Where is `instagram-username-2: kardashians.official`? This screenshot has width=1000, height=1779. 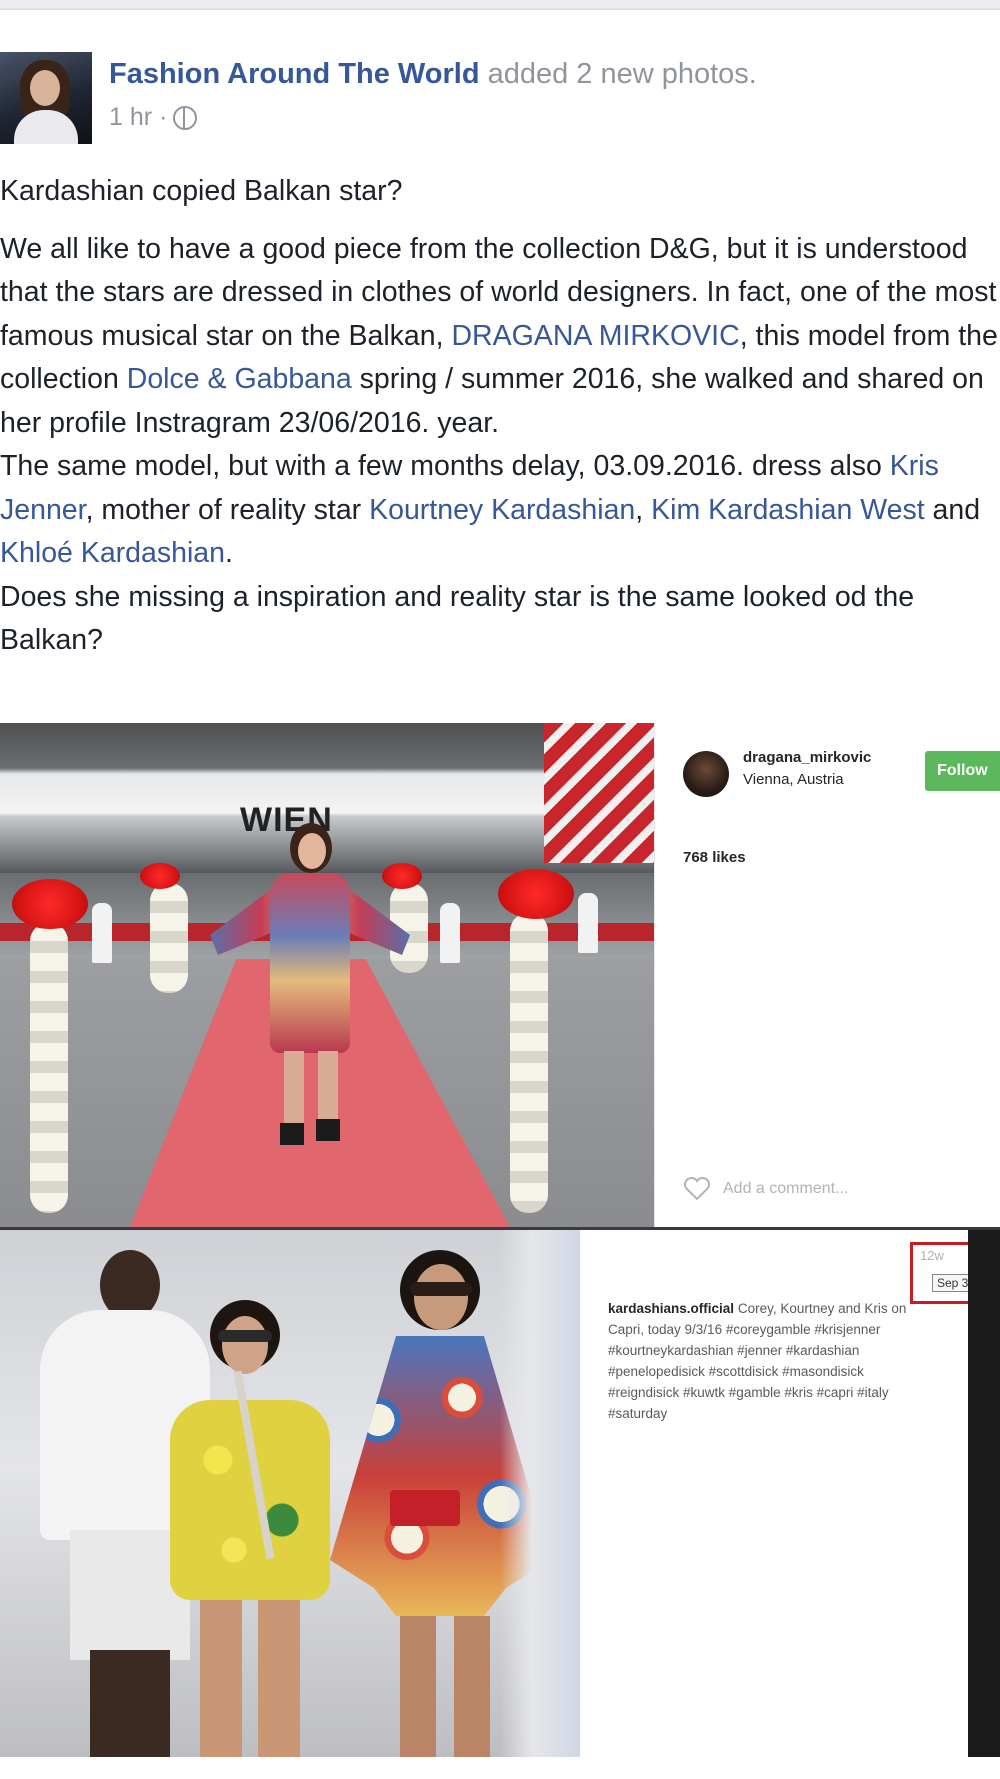
instagram-username-2: kardashians.official is located at coordinates (671, 1308).